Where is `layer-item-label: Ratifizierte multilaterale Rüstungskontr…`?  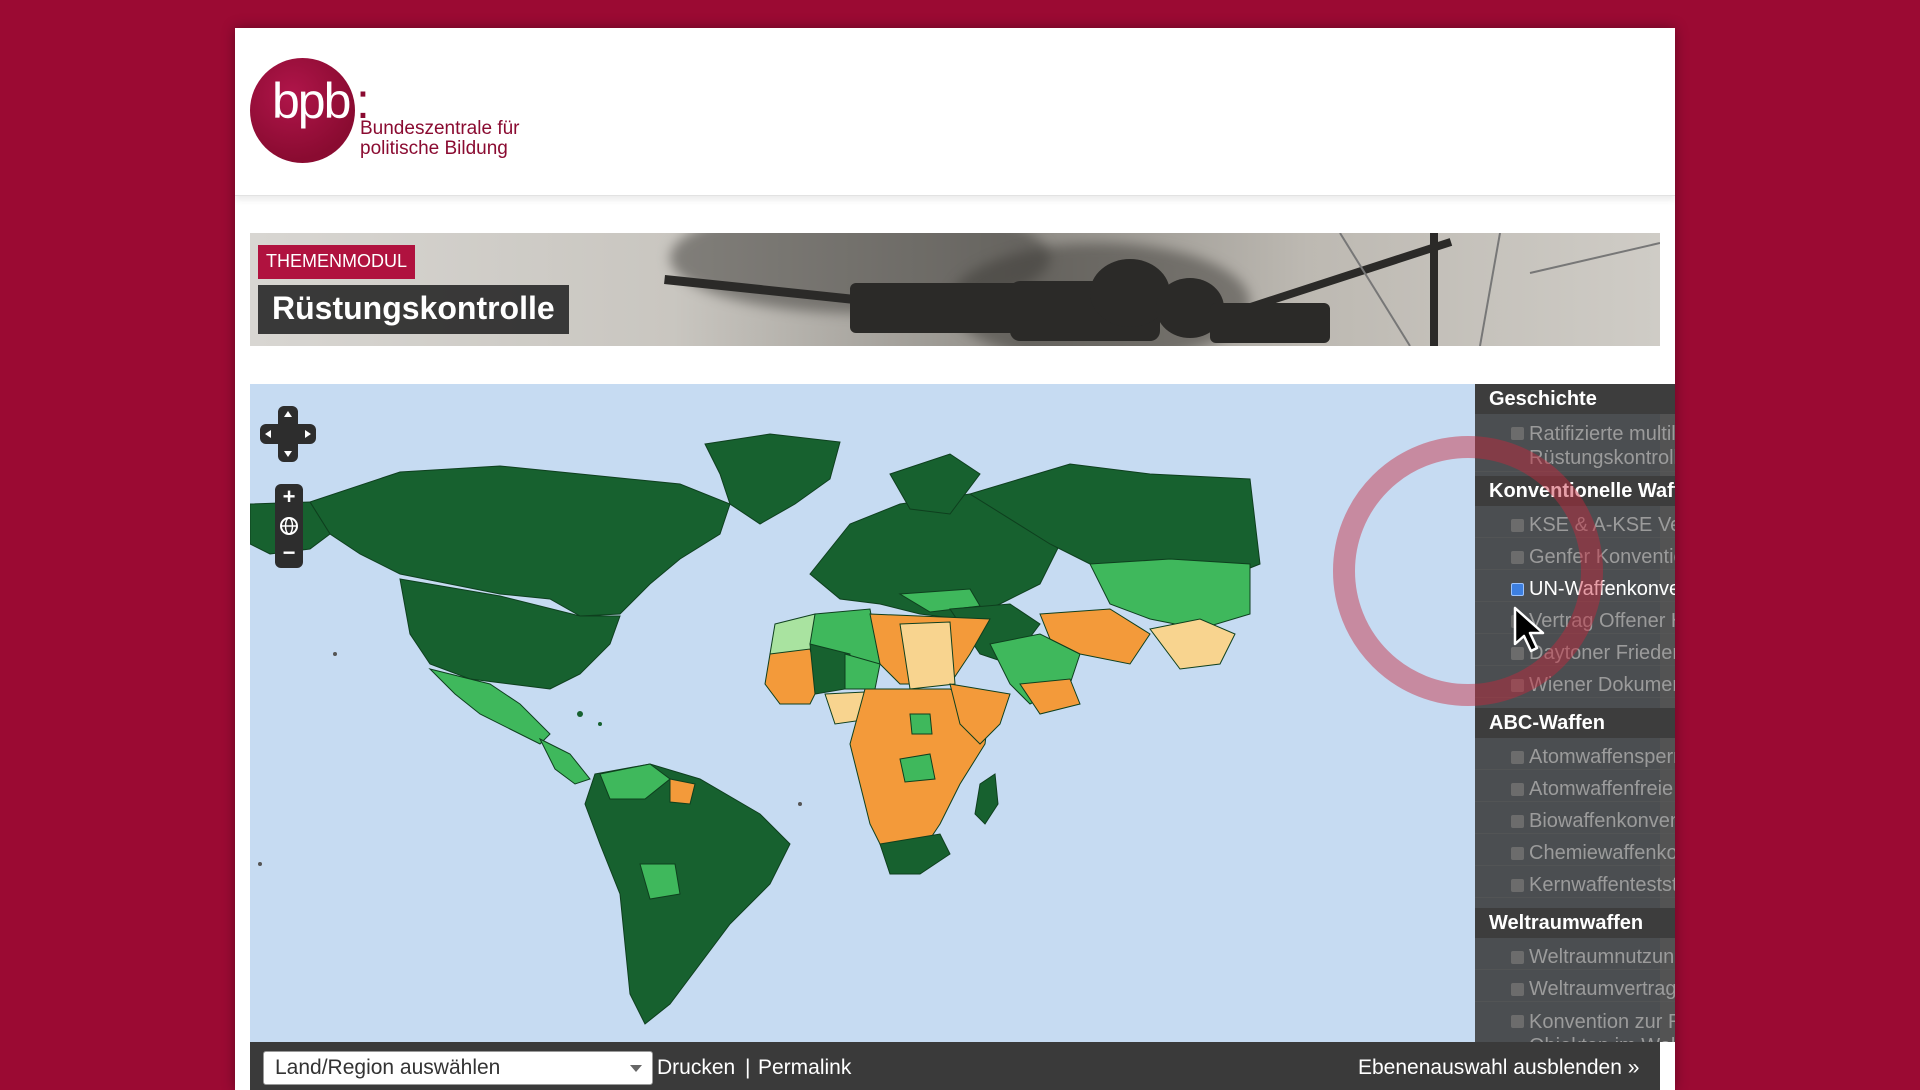 layer-item-label: Ratifizierte multilaterale Rüstungskontr… is located at coordinates (1602, 446).